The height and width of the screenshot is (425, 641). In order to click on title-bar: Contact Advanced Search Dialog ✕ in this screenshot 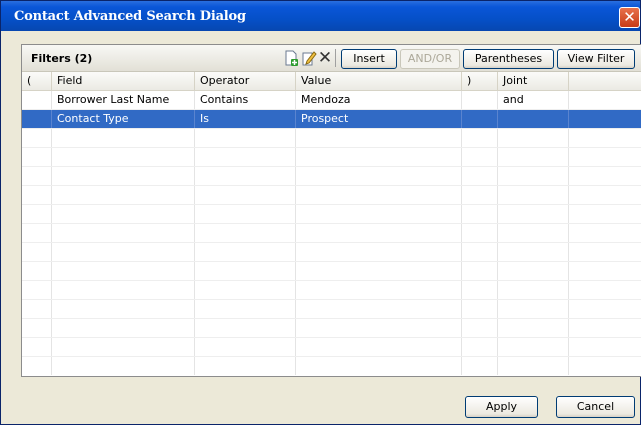, I will do `click(320, 16)`.